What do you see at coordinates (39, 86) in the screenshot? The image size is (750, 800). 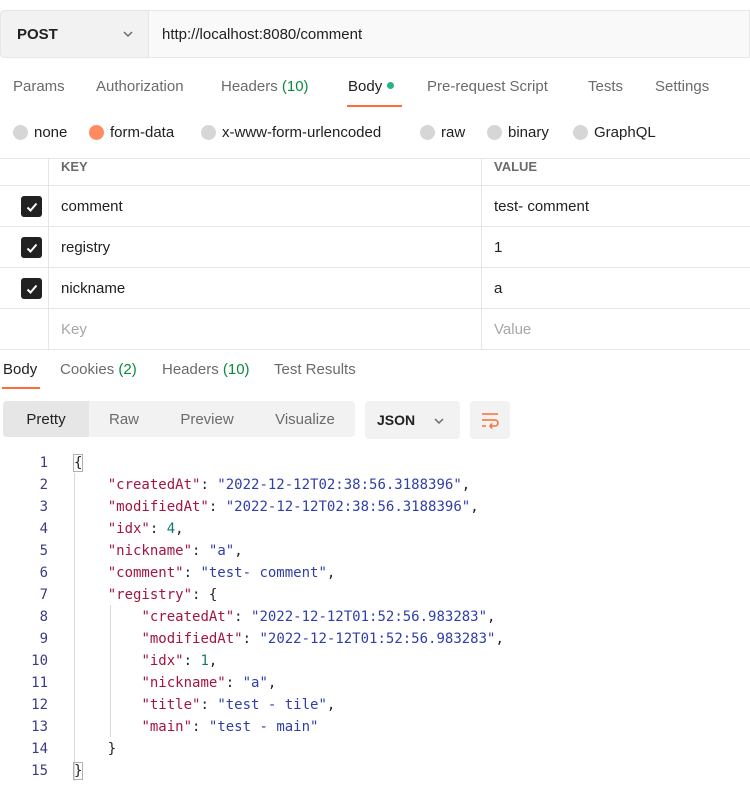 I see `tab-params: Params` at bounding box center [39, 86].